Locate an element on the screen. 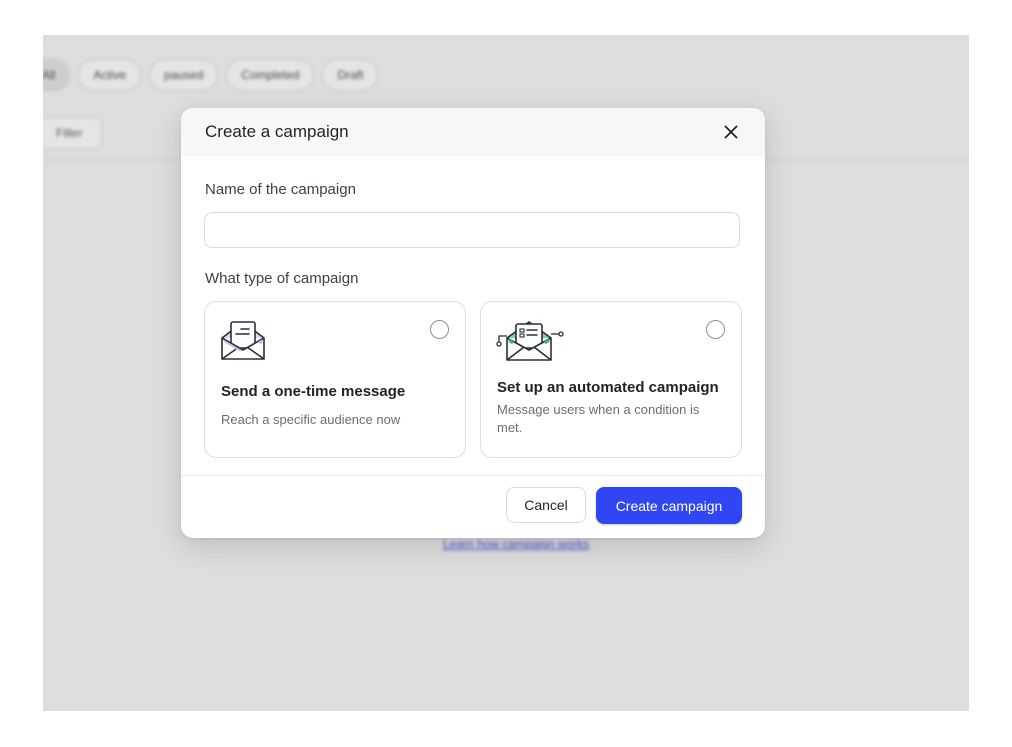 This screenshot has width=1012, height=747. campaign-name-input is located at coordinates (472, 230).